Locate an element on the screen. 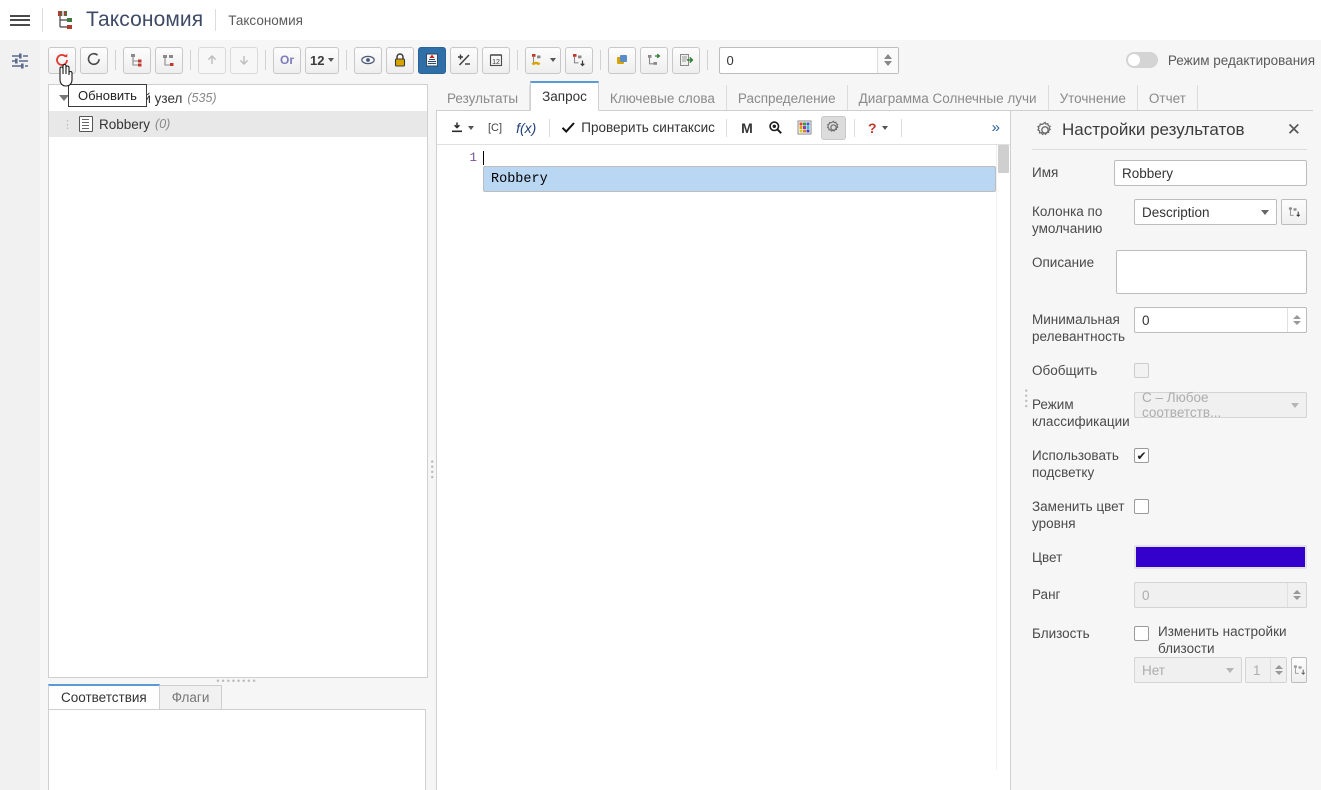 This screenshot has width=1321, height=790. help-button: ? is located at coordinates (878, 128).